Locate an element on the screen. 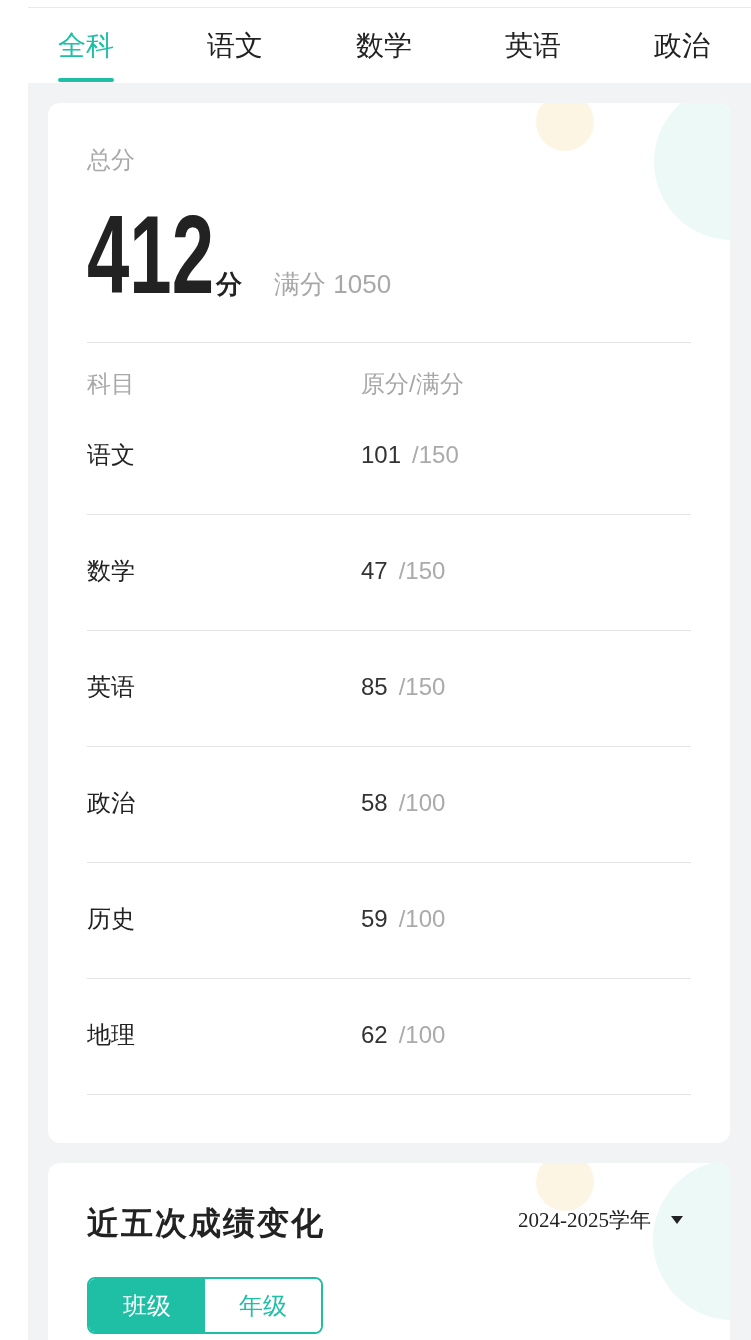 The height and width of the screenshot is (1340, 751). section-title: 近五次成绩变化 is located at coordinates (206, 1223).